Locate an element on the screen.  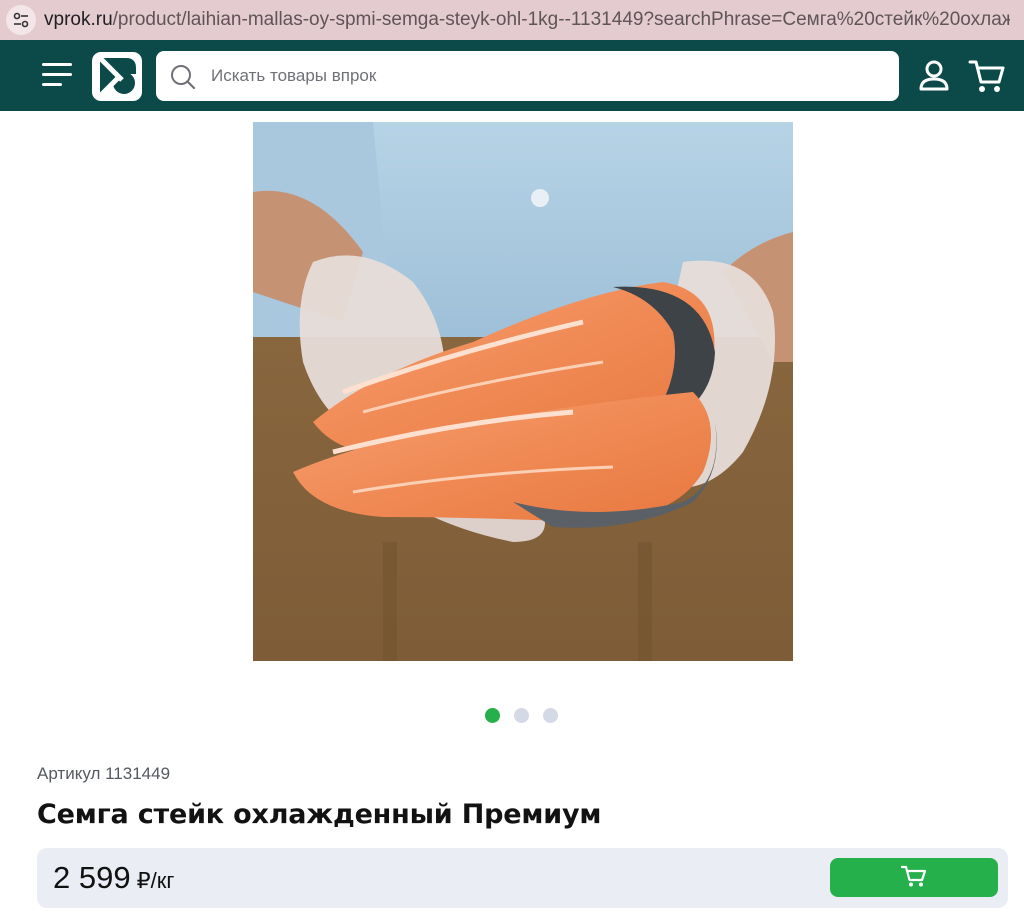
price-unit: ₽/кг is located at coordinates (155, 880).